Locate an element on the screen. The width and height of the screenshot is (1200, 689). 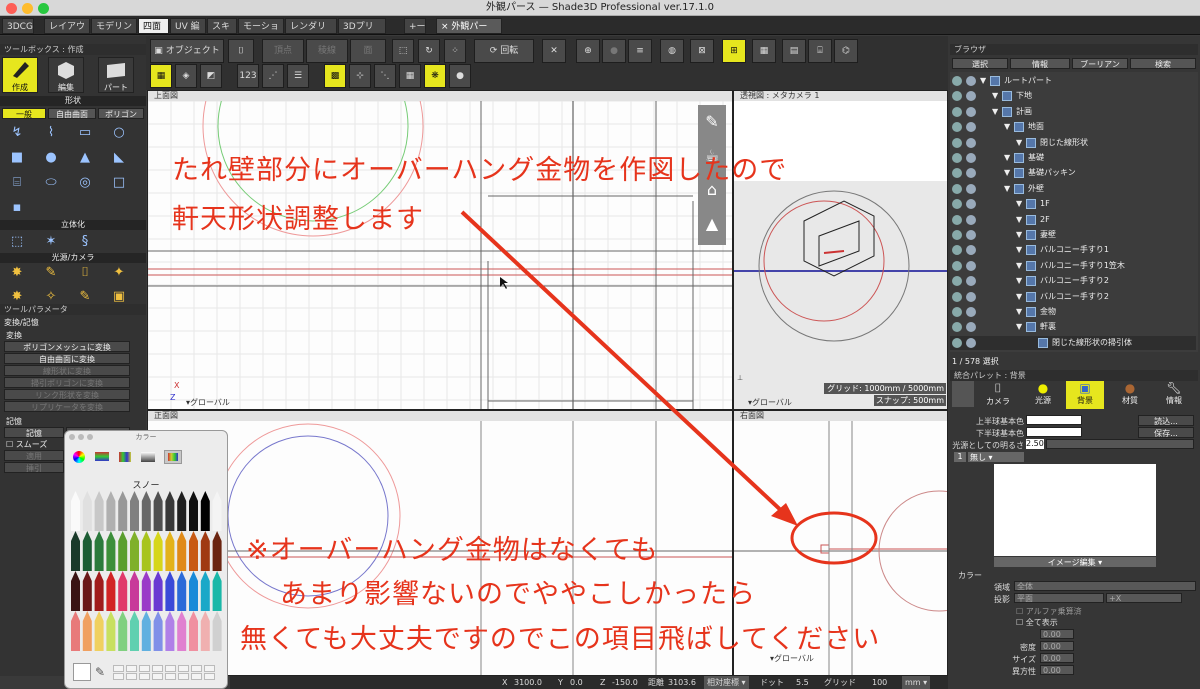
current-color-swatch is located at coordinates (82, 672).